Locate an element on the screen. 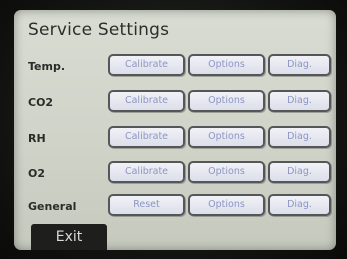 The image size is (347, 259). general-reset-button: Reset is located at coordinates (146, 205).